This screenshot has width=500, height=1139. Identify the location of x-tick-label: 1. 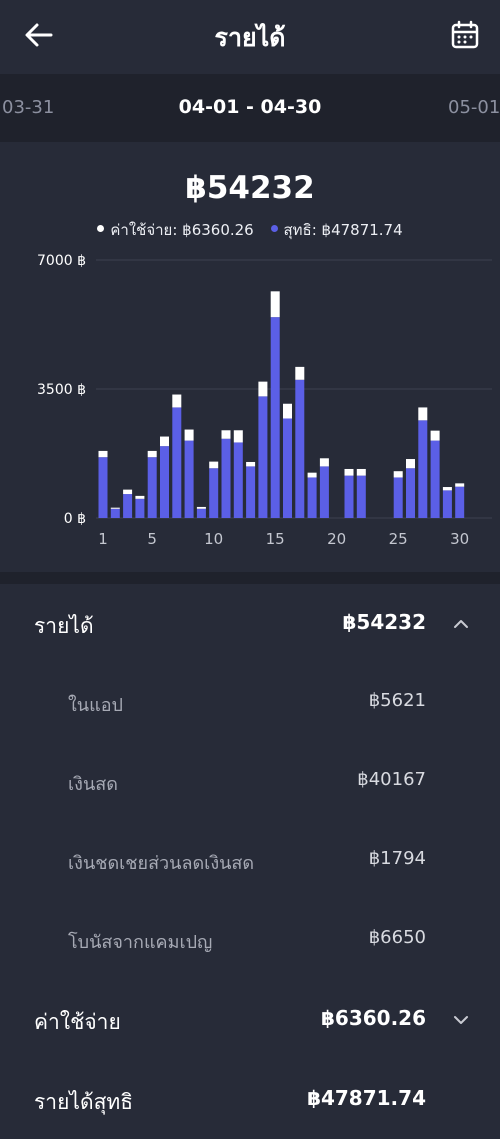
(103, 539).